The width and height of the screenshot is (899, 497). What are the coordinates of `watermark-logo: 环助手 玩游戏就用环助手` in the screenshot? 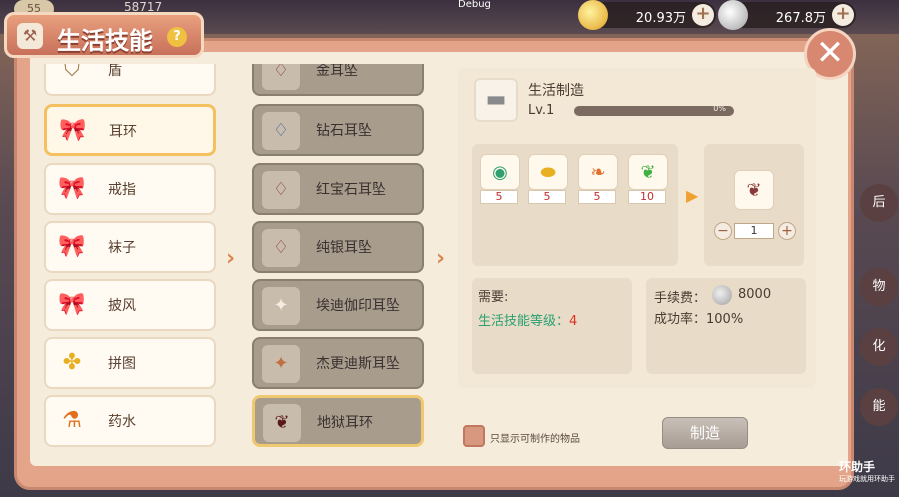 It's located at (849, 472).